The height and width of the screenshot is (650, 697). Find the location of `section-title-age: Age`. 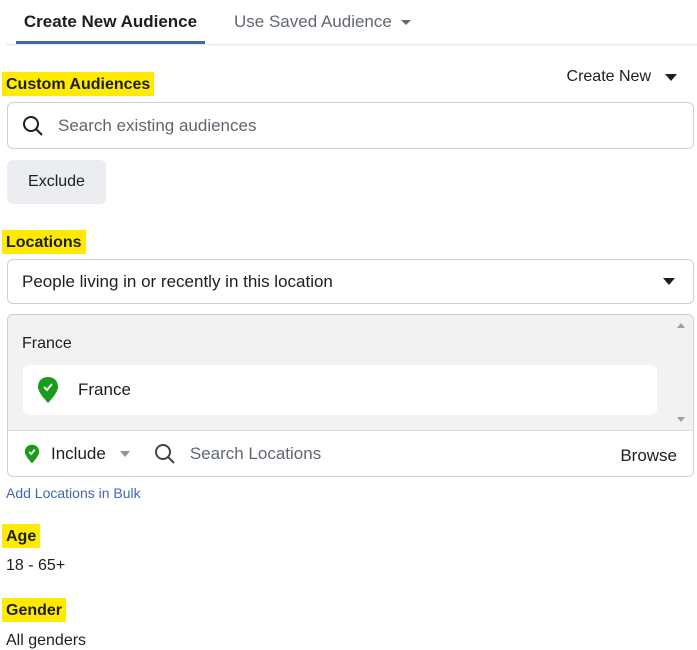

section-title-age: Age is located at coordinates (21, 536).